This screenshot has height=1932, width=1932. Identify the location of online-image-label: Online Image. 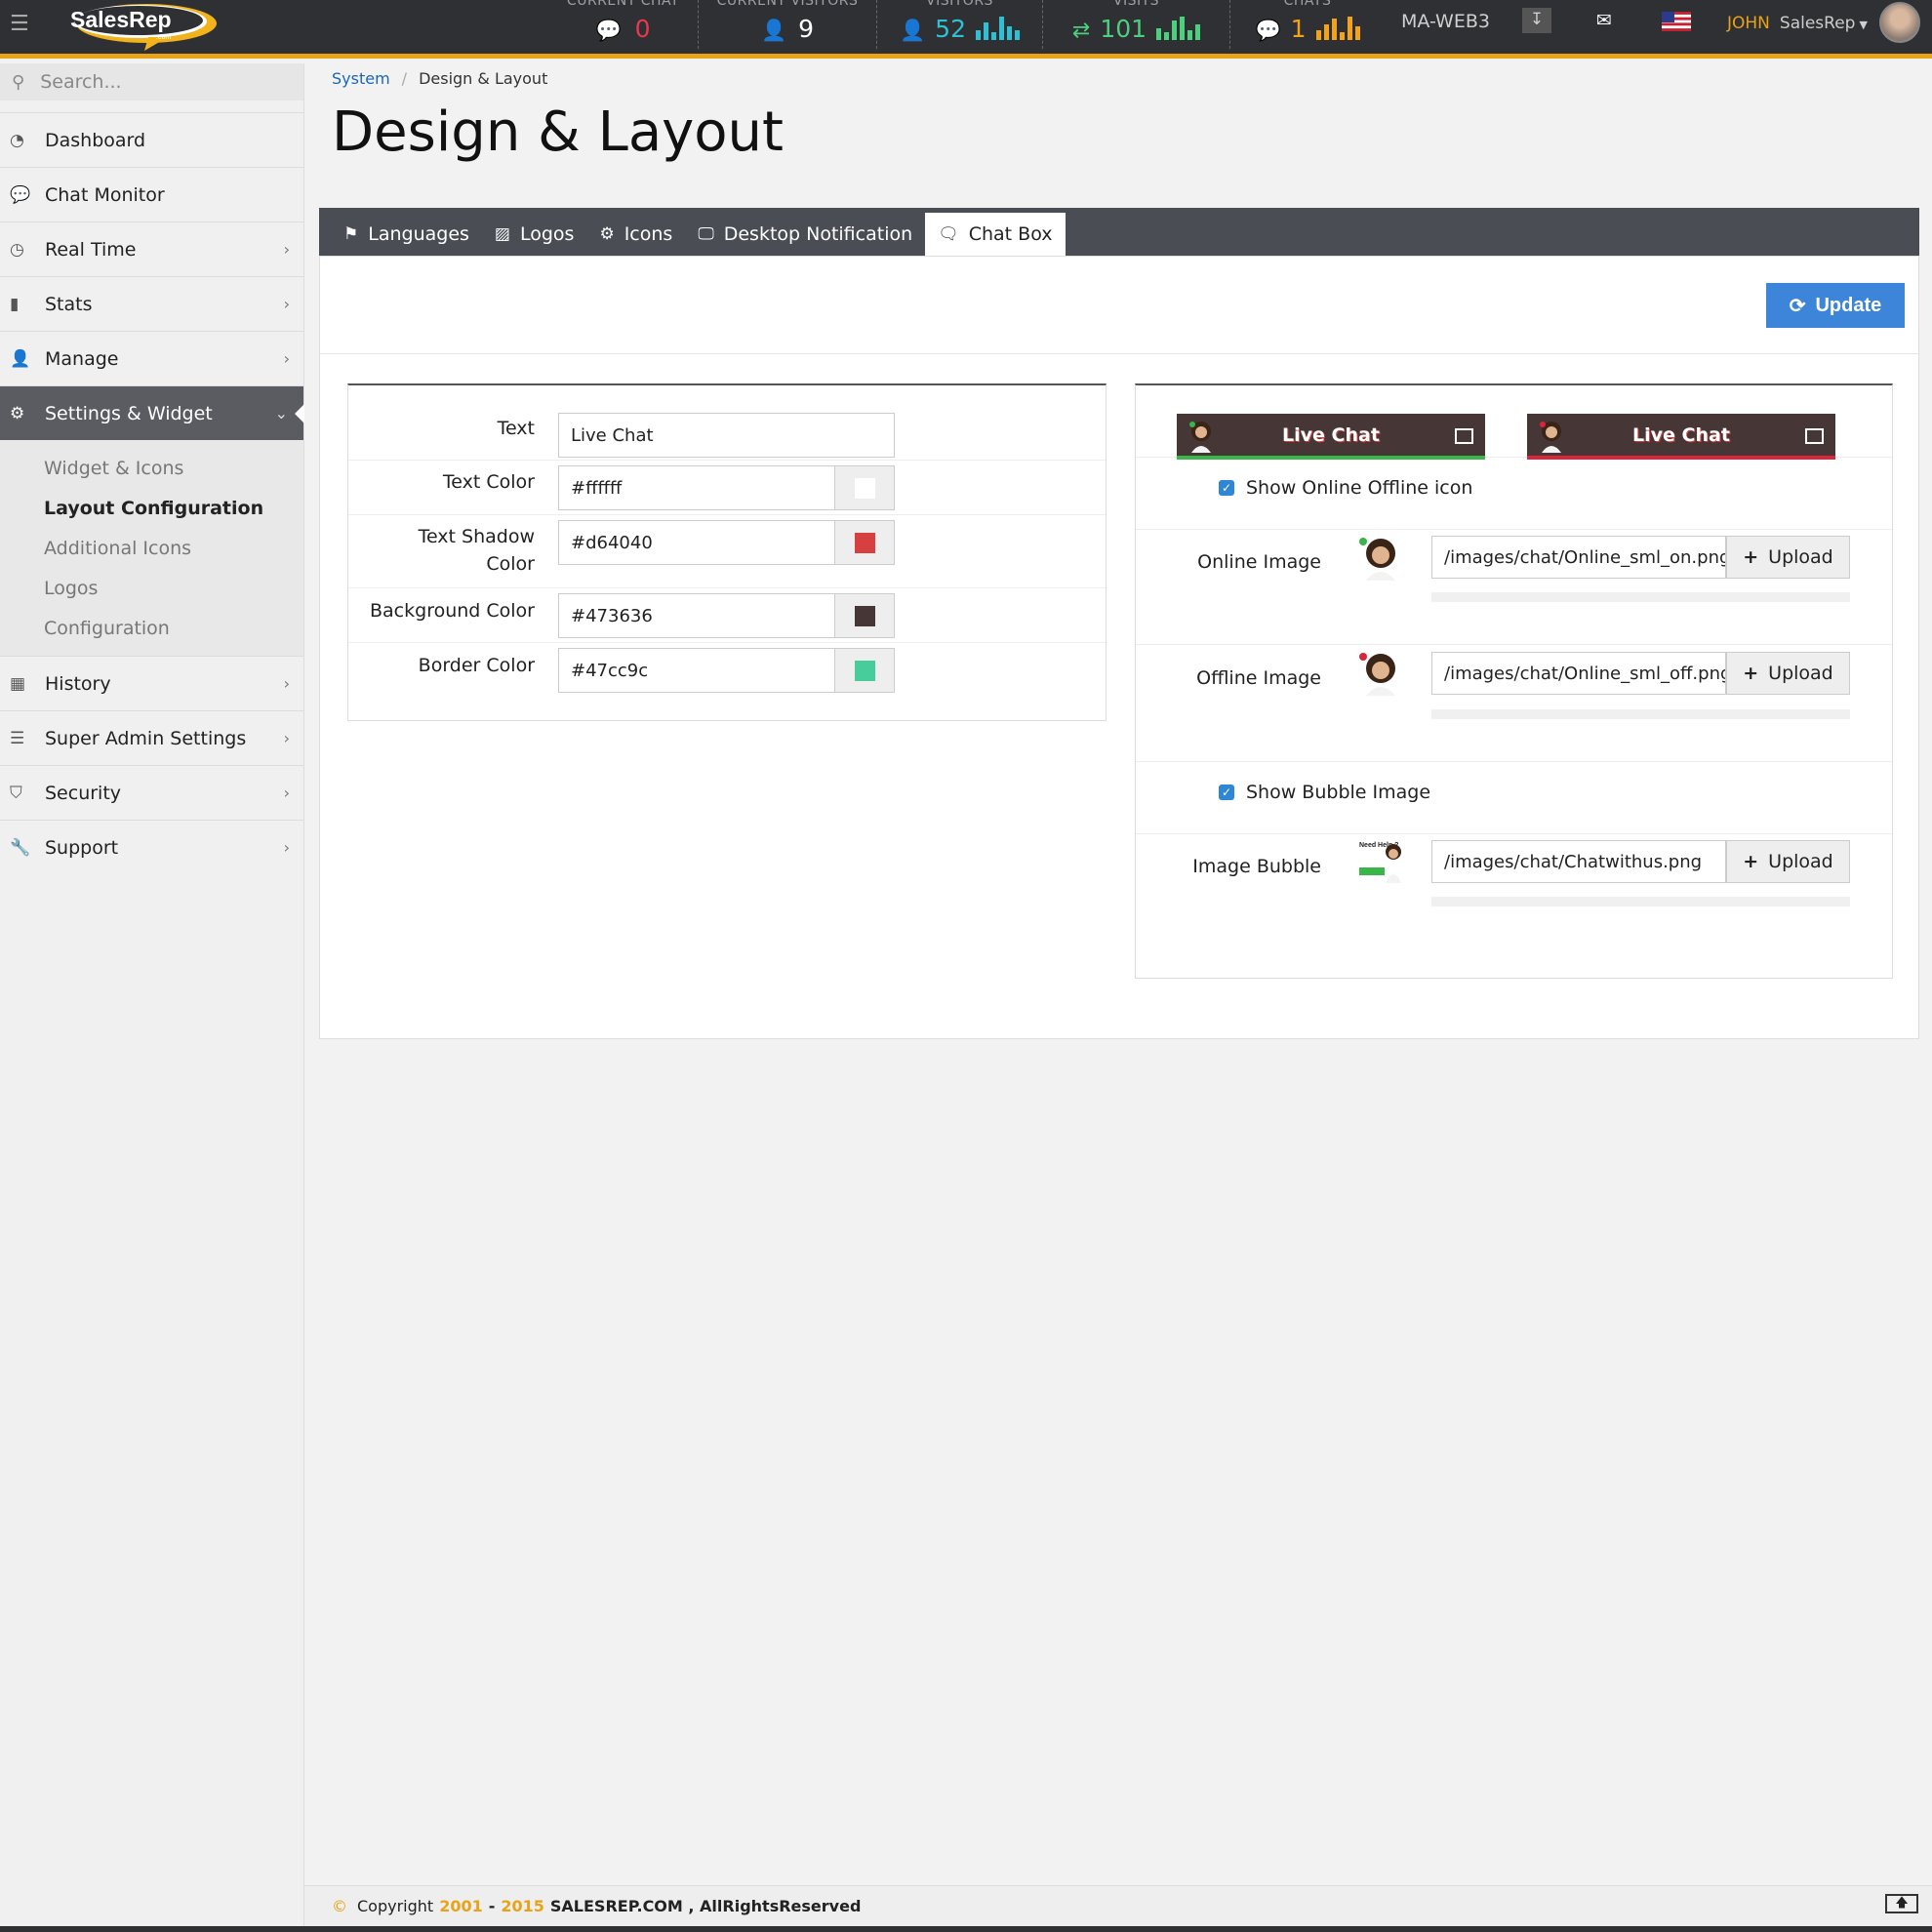
(1259, 562).